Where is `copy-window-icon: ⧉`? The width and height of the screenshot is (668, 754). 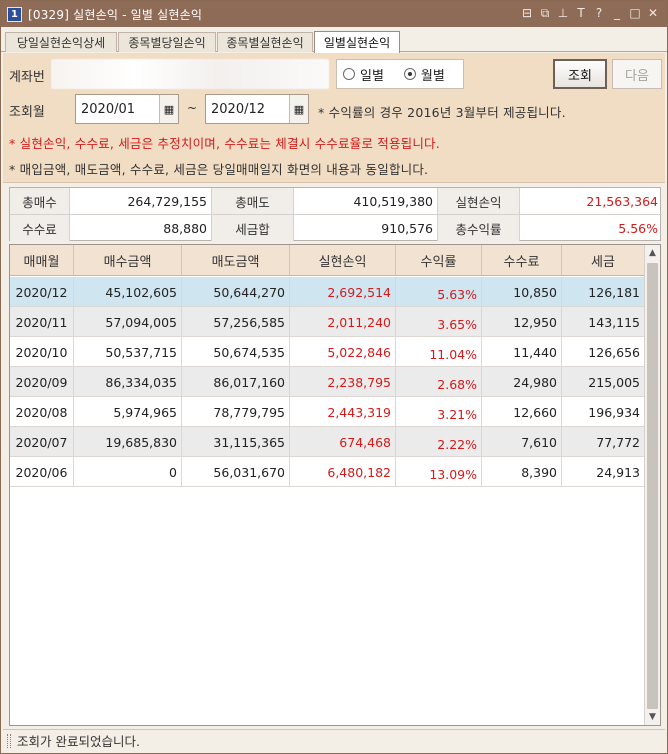 copy-window-icon: ⧉ is located at coordinates (545, 13).